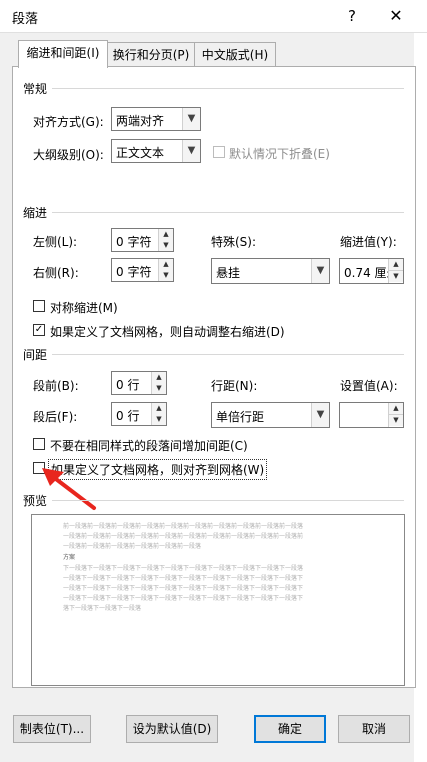 This screenshot has width=427, height=762. Describe the element at coordinates (69, 557) in the screenshot. I see `preview-sample: 方案` at that location.